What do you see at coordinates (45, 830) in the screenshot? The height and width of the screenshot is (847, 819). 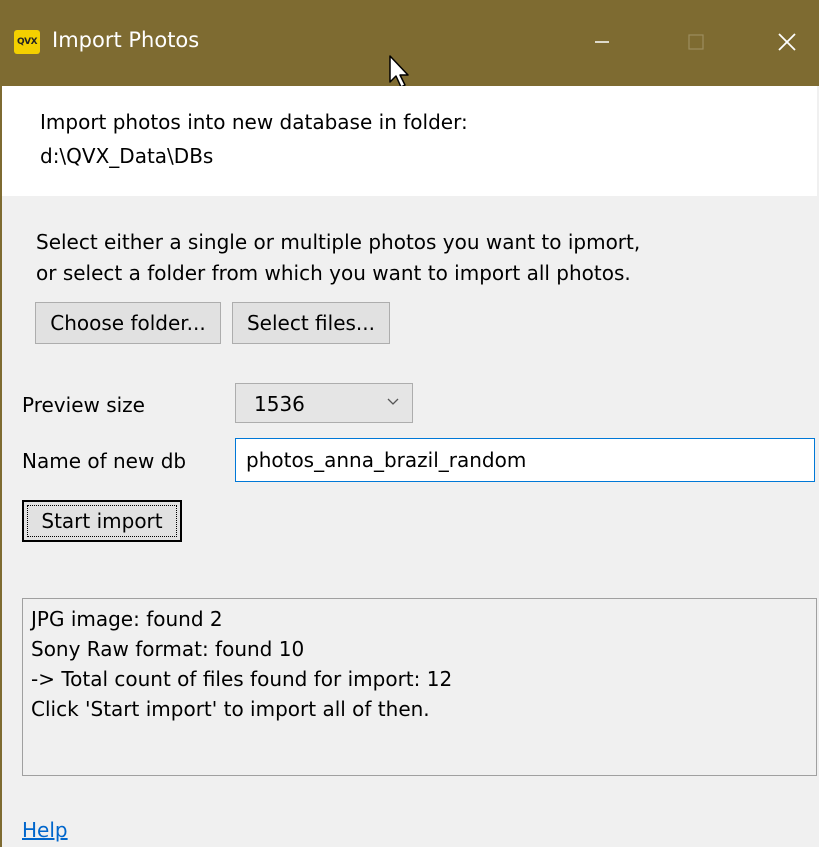 I see `help-link: Help` at bounding box center [45, 830].